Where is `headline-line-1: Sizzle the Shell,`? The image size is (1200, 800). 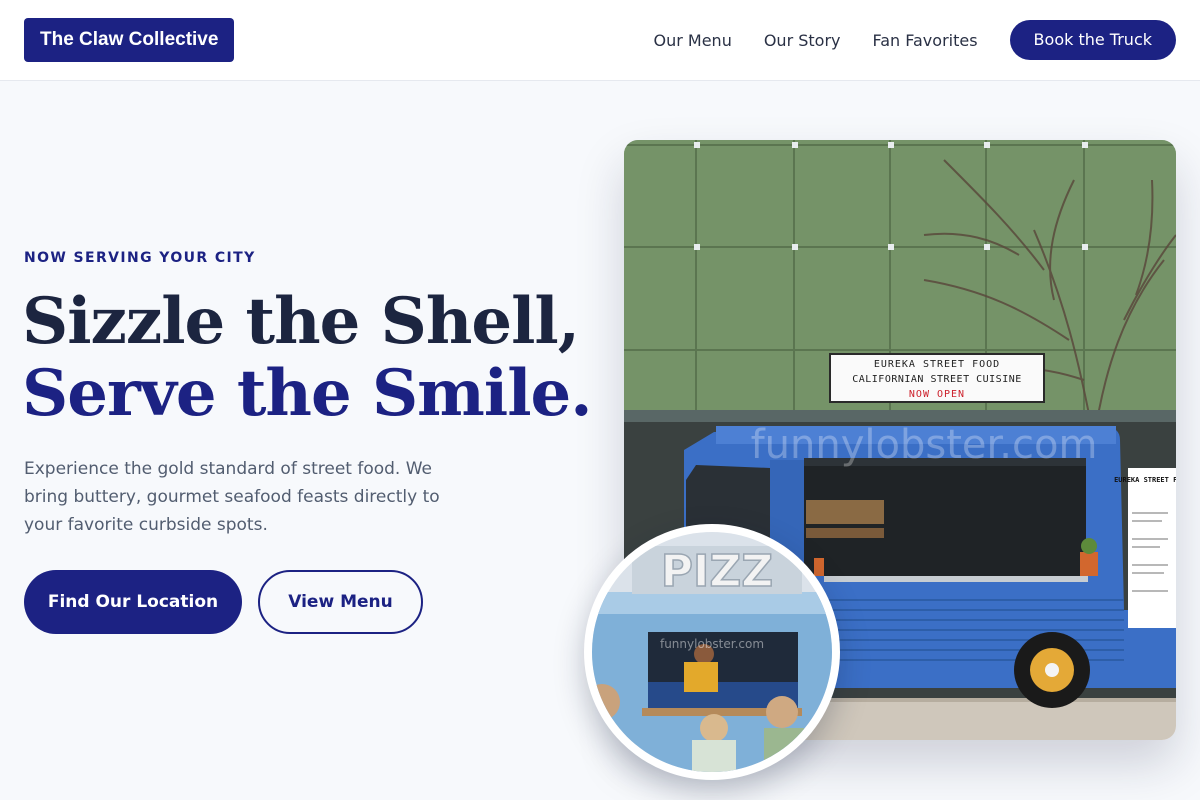 headline-line-1: Sizzle the Shell, is located at coordinates (301, 321).